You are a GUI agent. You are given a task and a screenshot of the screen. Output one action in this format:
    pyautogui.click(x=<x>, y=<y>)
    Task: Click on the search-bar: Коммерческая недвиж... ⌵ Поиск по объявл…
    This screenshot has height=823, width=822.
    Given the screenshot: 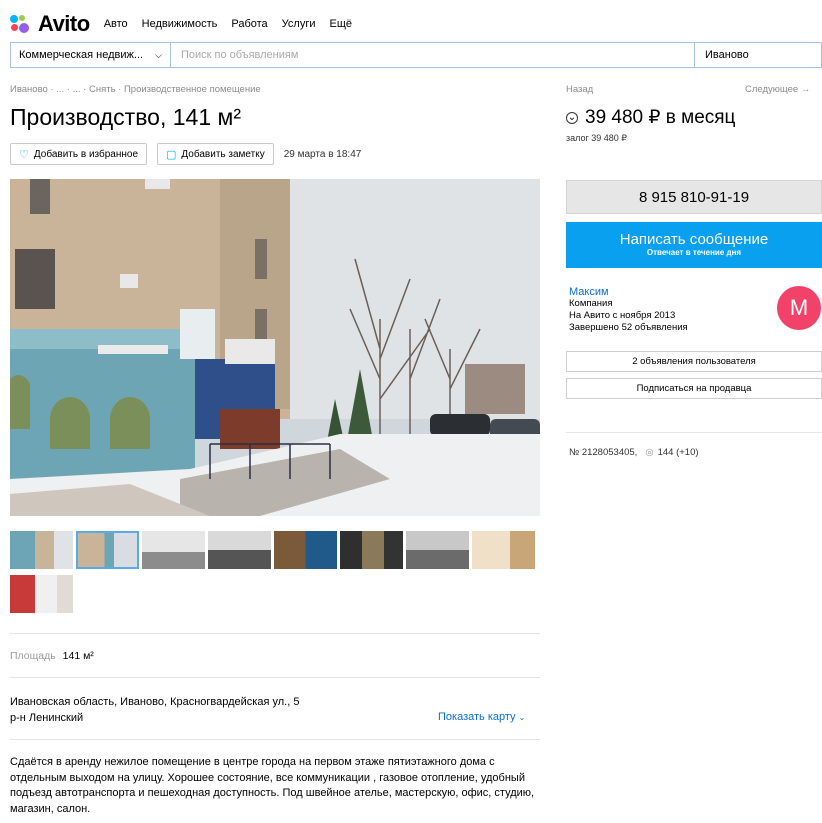 What is the action you would take?
    pyautogui.click(x=416, y=55)
    